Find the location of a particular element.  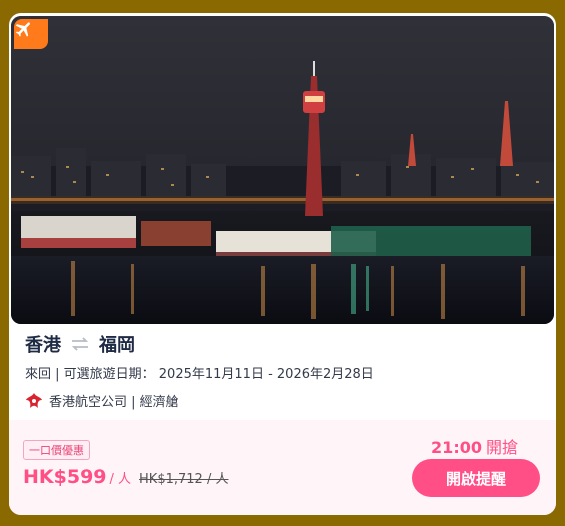

airline-info: 香港航空公司 | 經濟艙 is located at coordinates (102, 400).